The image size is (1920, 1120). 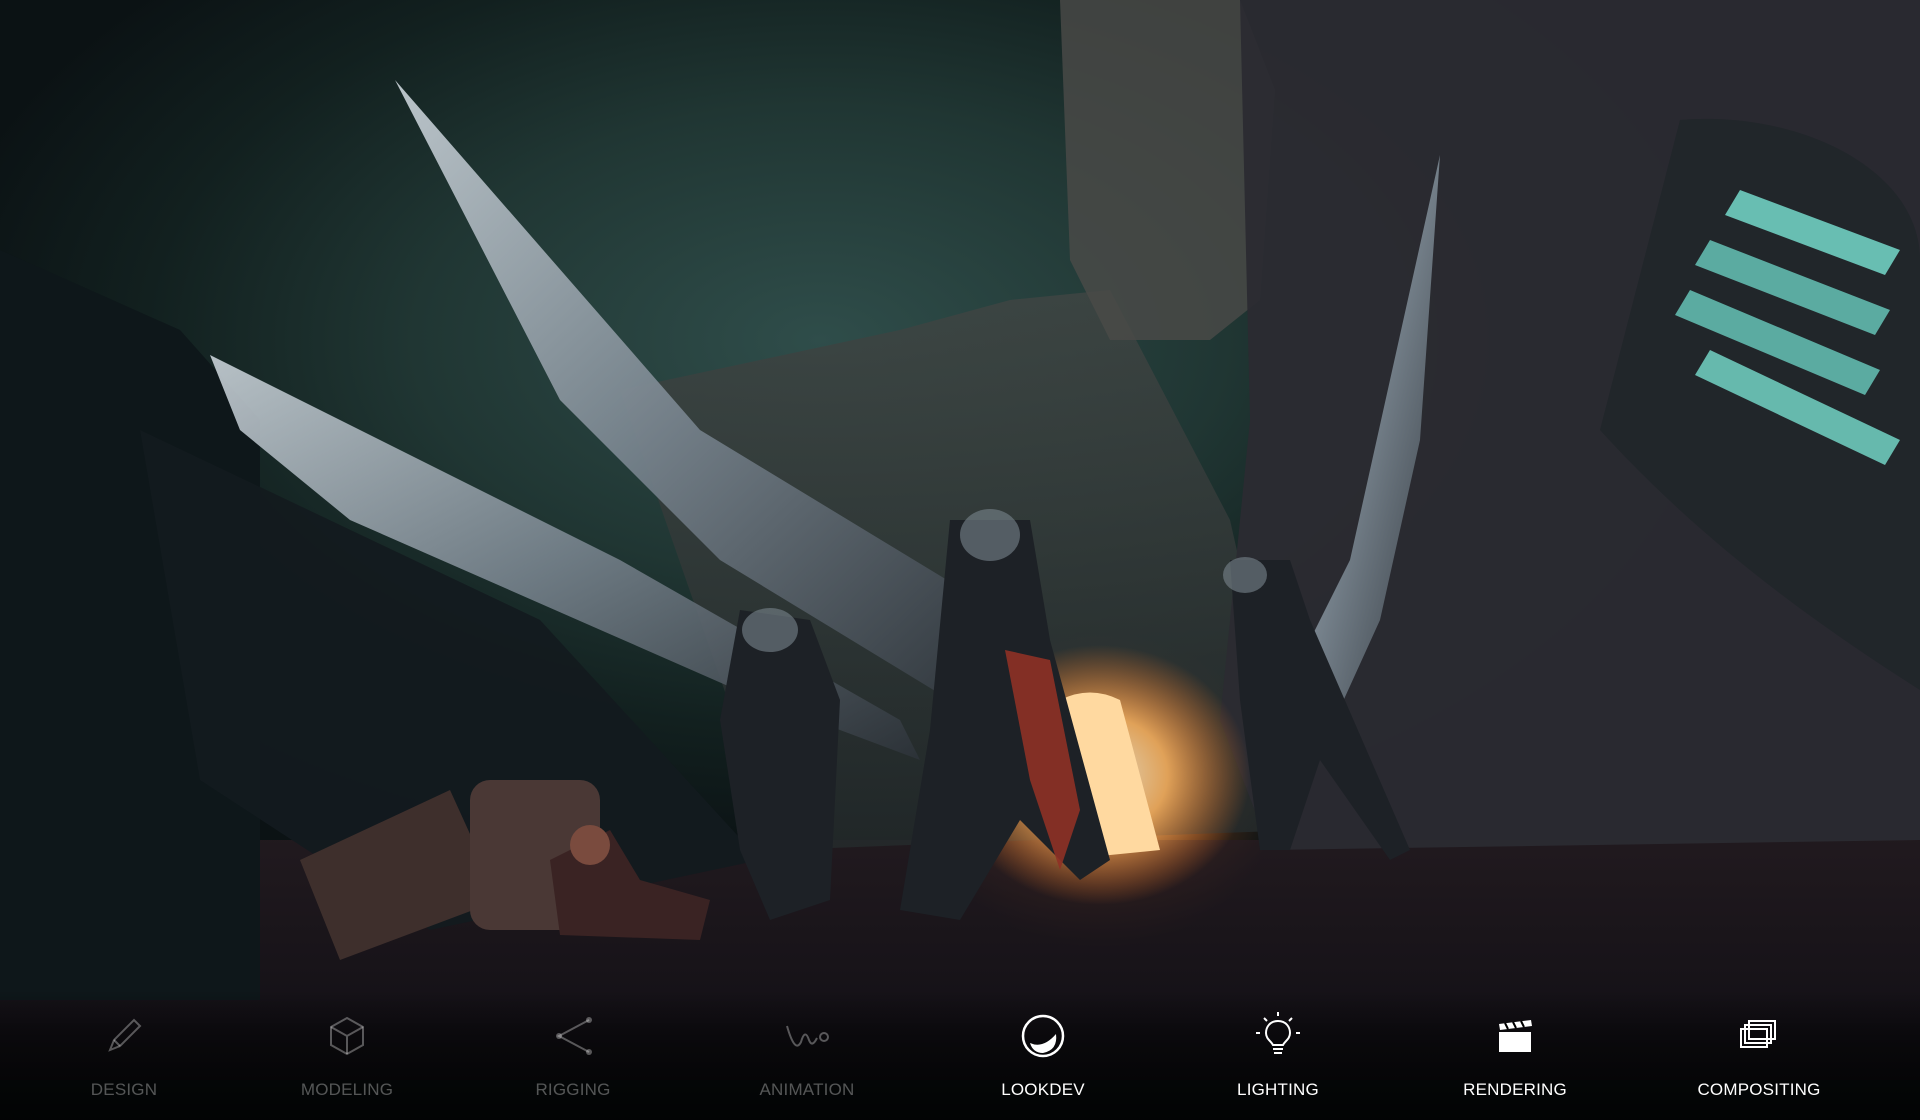 I want to click on dock-item-animation: ANIMATION, so click(x=807, y=1060).